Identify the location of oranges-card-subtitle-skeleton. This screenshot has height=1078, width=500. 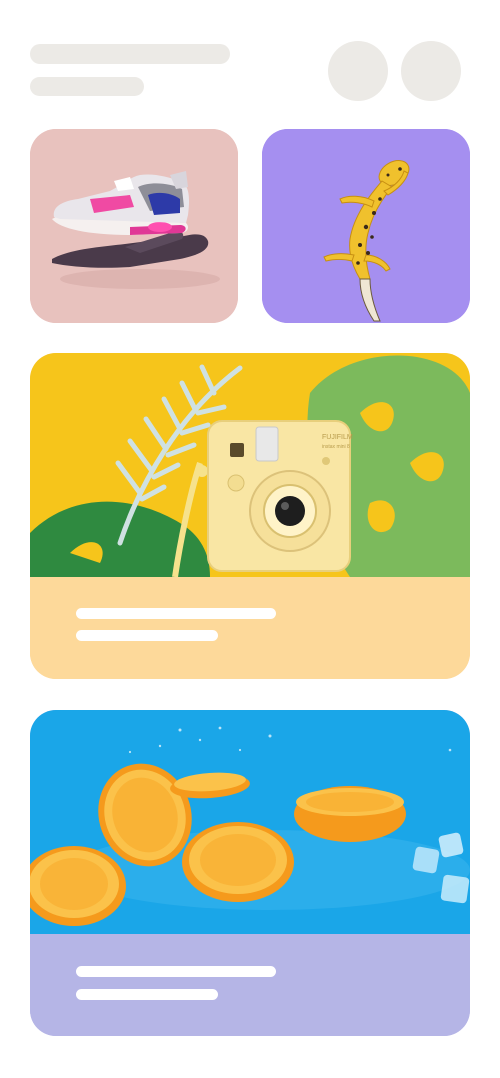
(147, 994).